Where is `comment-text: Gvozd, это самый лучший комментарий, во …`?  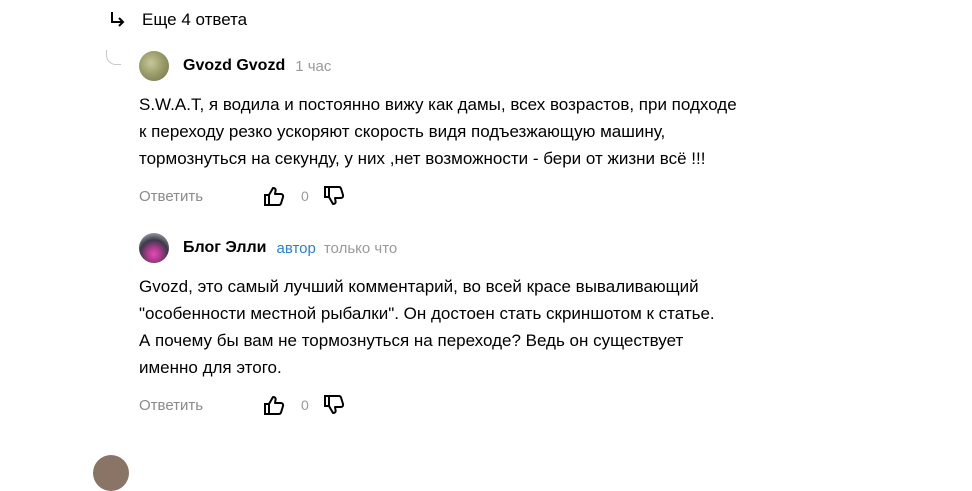 comment-text: Gvozd, это самый лучший комментарий, во … is located at coordinates (427, 327).